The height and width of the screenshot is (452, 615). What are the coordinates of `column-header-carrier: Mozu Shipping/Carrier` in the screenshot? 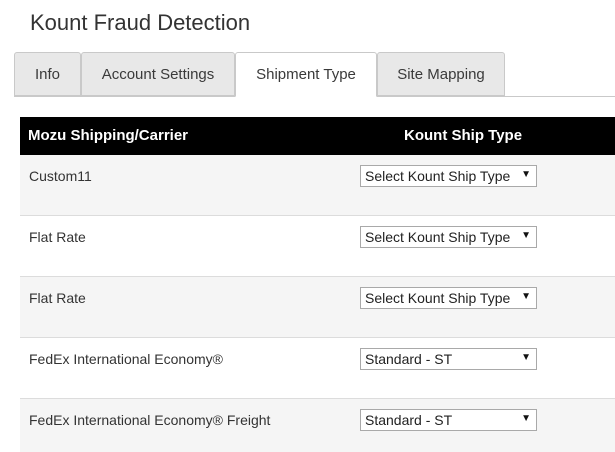 It's located at (108, 135).